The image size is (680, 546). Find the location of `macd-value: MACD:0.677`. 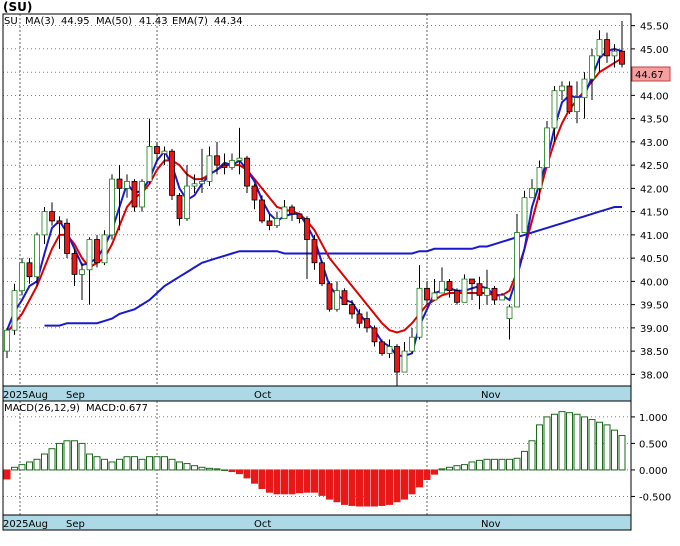

macd-value: MACD:0.677 is located at coordinates (117, 408).